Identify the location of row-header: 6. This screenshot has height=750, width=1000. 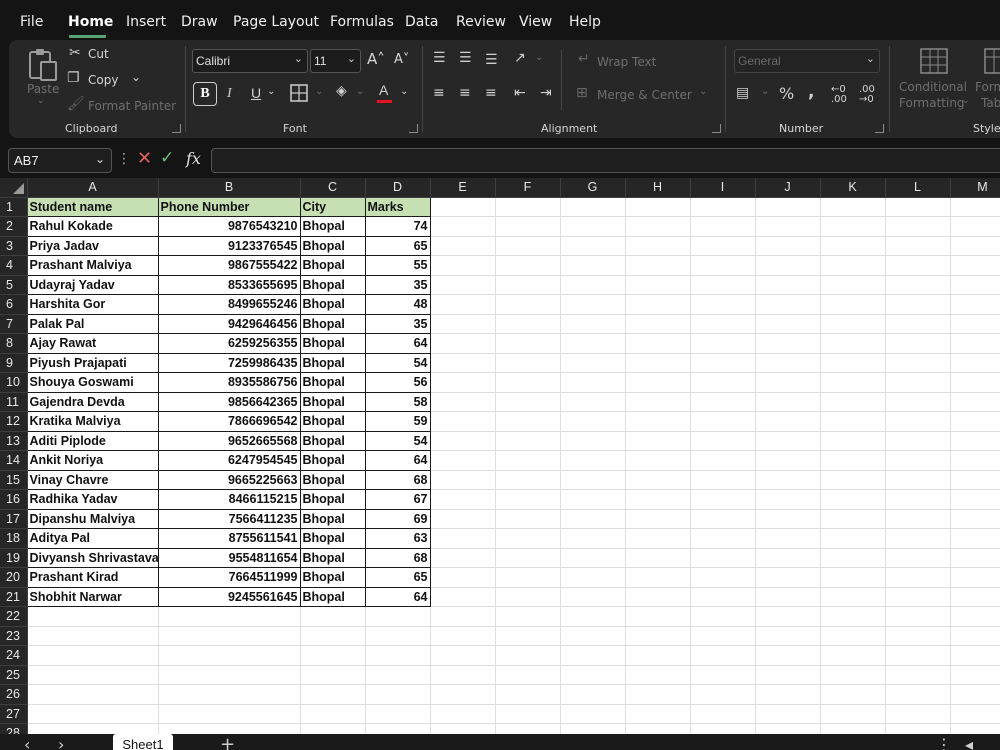
(14, 304).